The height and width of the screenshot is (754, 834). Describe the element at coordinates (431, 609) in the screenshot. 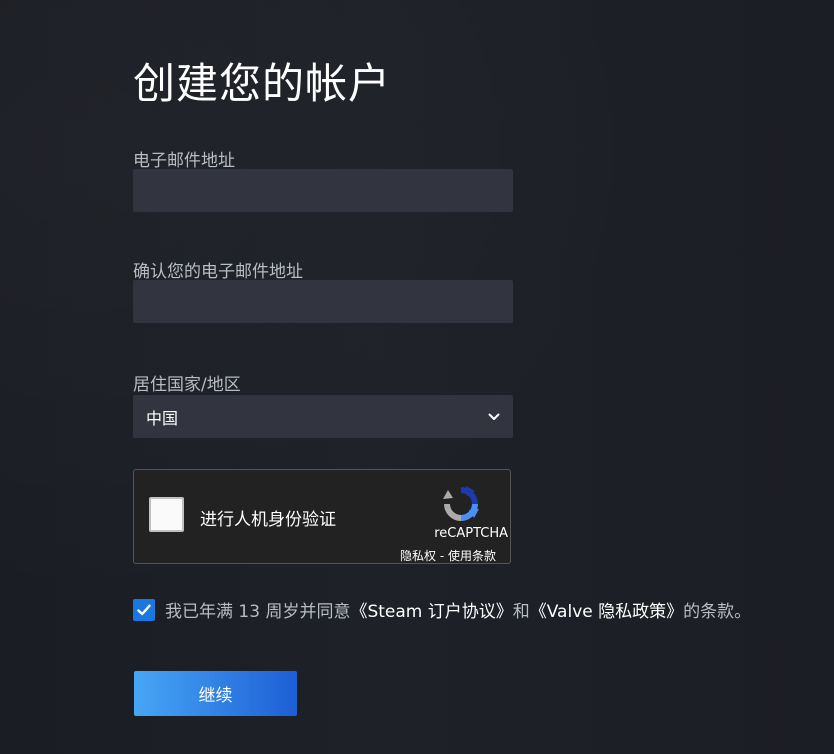

I see `steam-subscriber-agreement-link: 《Steam 订户协议》` at that location.